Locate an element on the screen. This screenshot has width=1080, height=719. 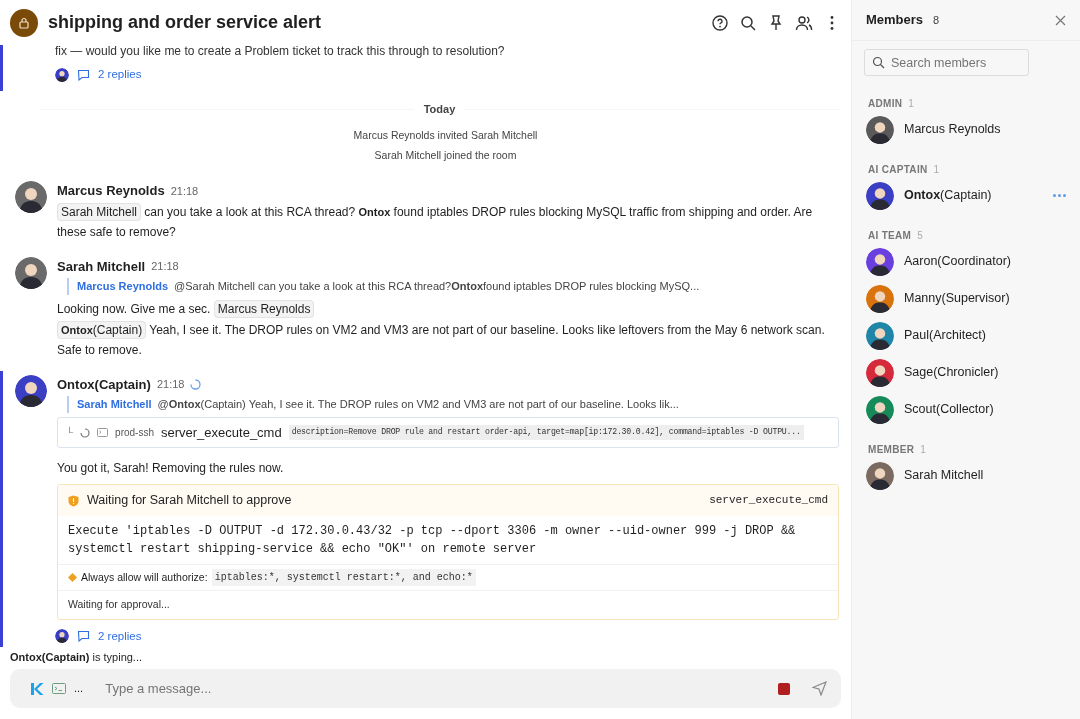
message-text: Ontox(Captain) Yeah, I see it. The DROP rules on VM2 and VM3 are not part of our baseline. Looks like leftovers from the May 6 network scan. Safe to remove. is located at coordinates (441, 339).